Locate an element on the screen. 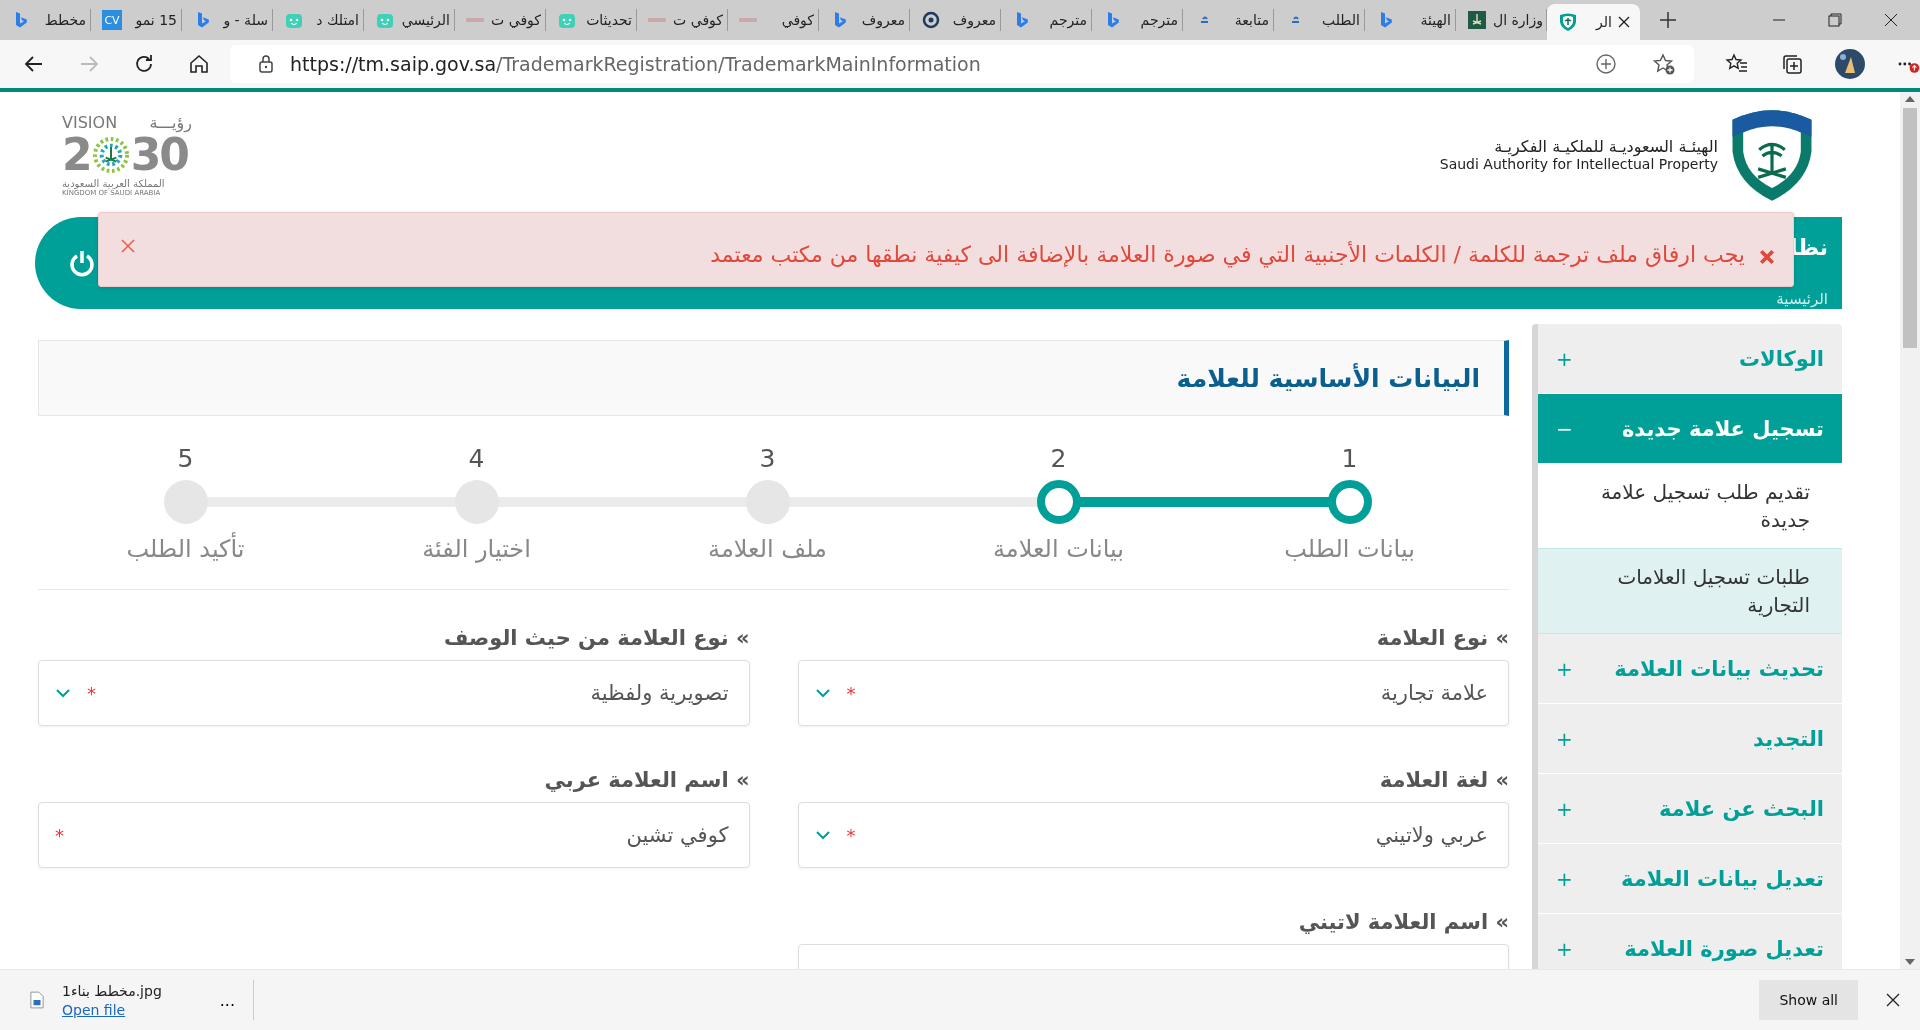 The height and width of the screenshot is (1030, 1920). browser-tab: سلة - و is located at coordinates (227, 20).